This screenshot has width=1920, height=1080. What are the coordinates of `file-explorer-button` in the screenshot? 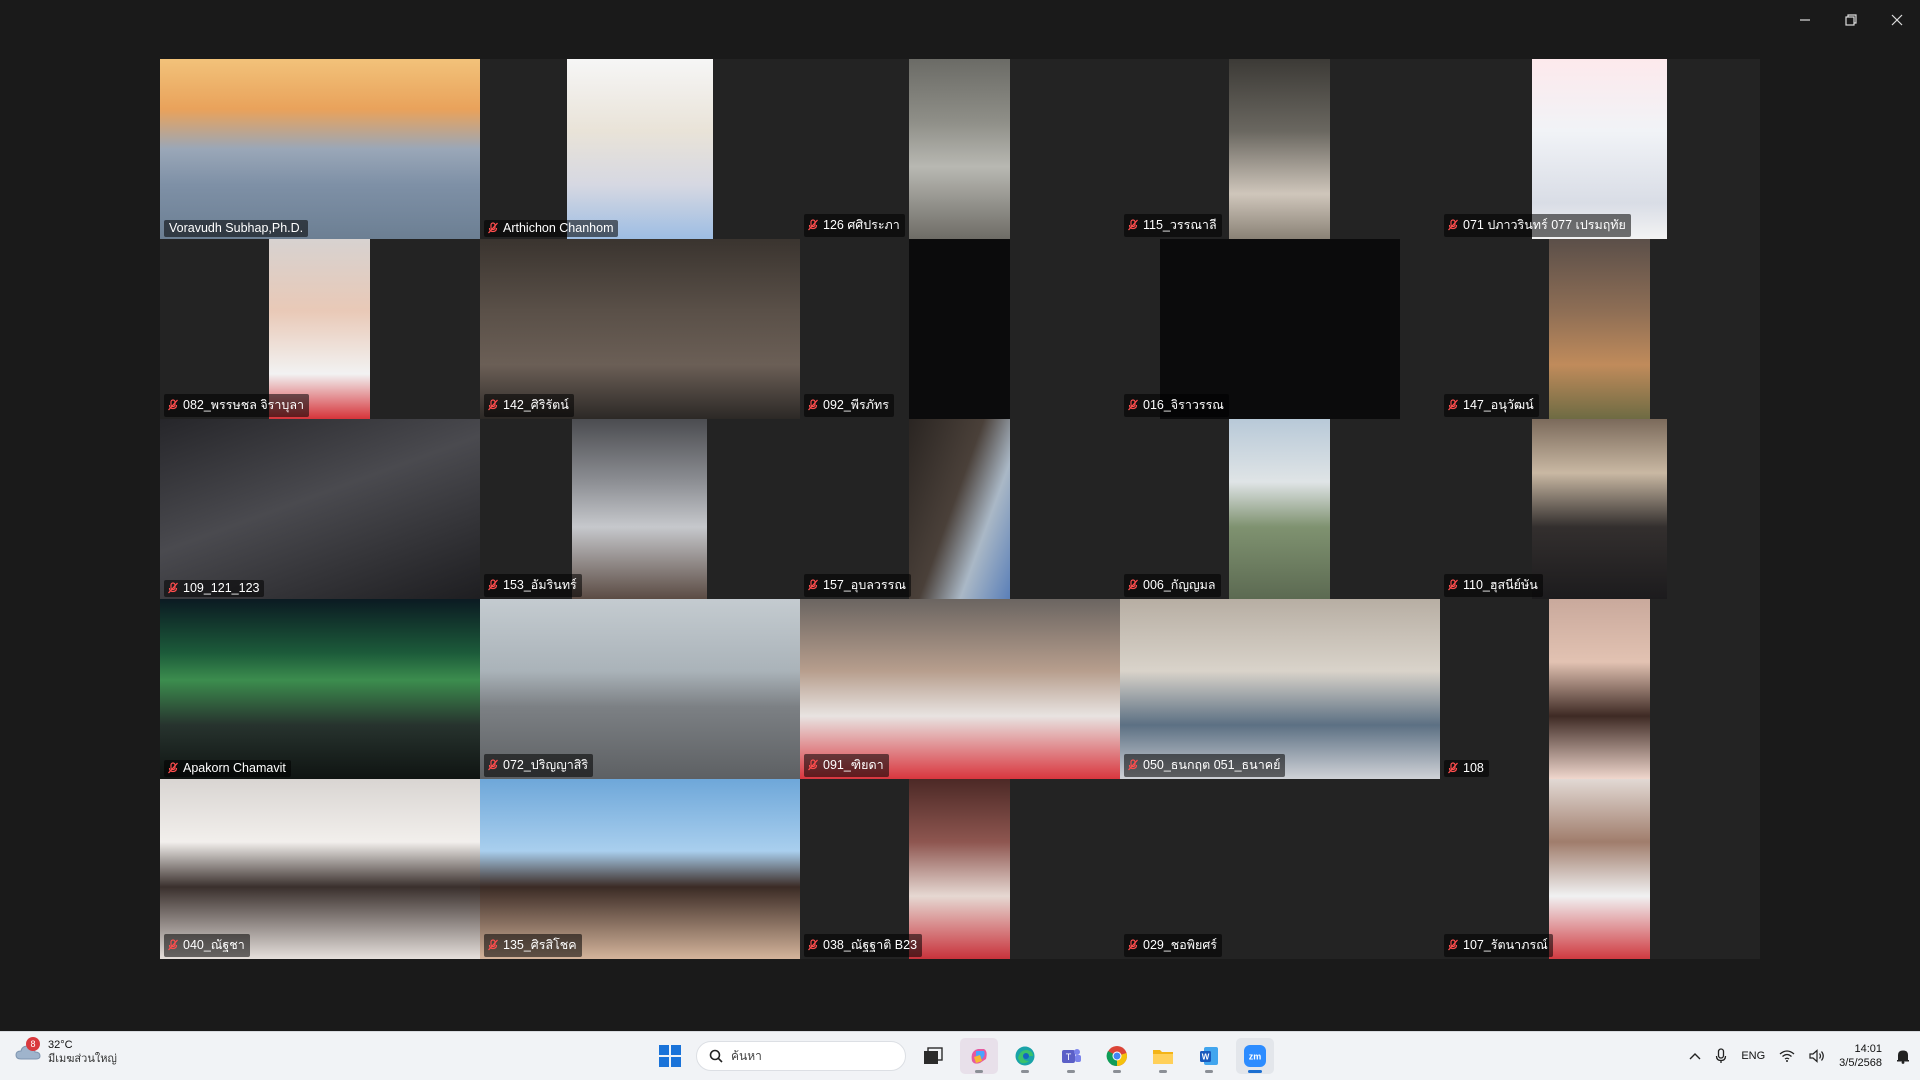 It's located at (1163, 1056).